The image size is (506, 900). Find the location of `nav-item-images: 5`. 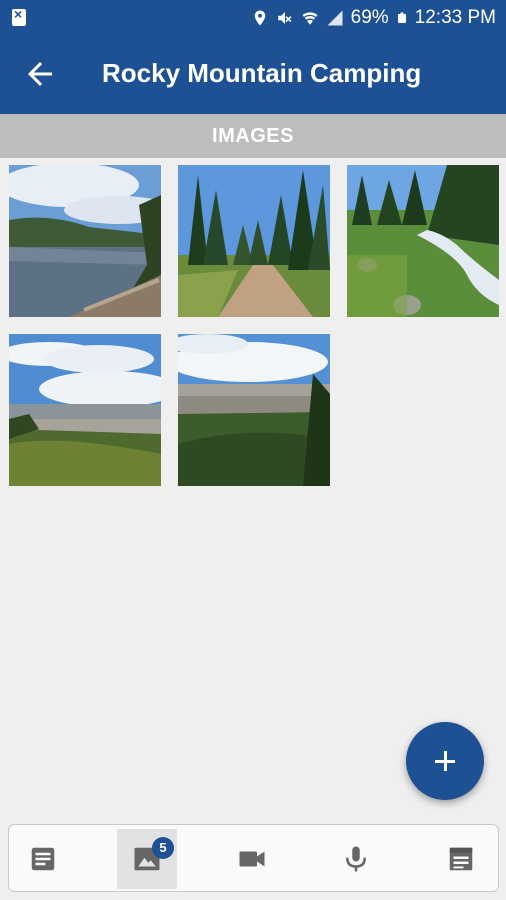

nav-item-images: 5 is located at coordinates (147, 859).